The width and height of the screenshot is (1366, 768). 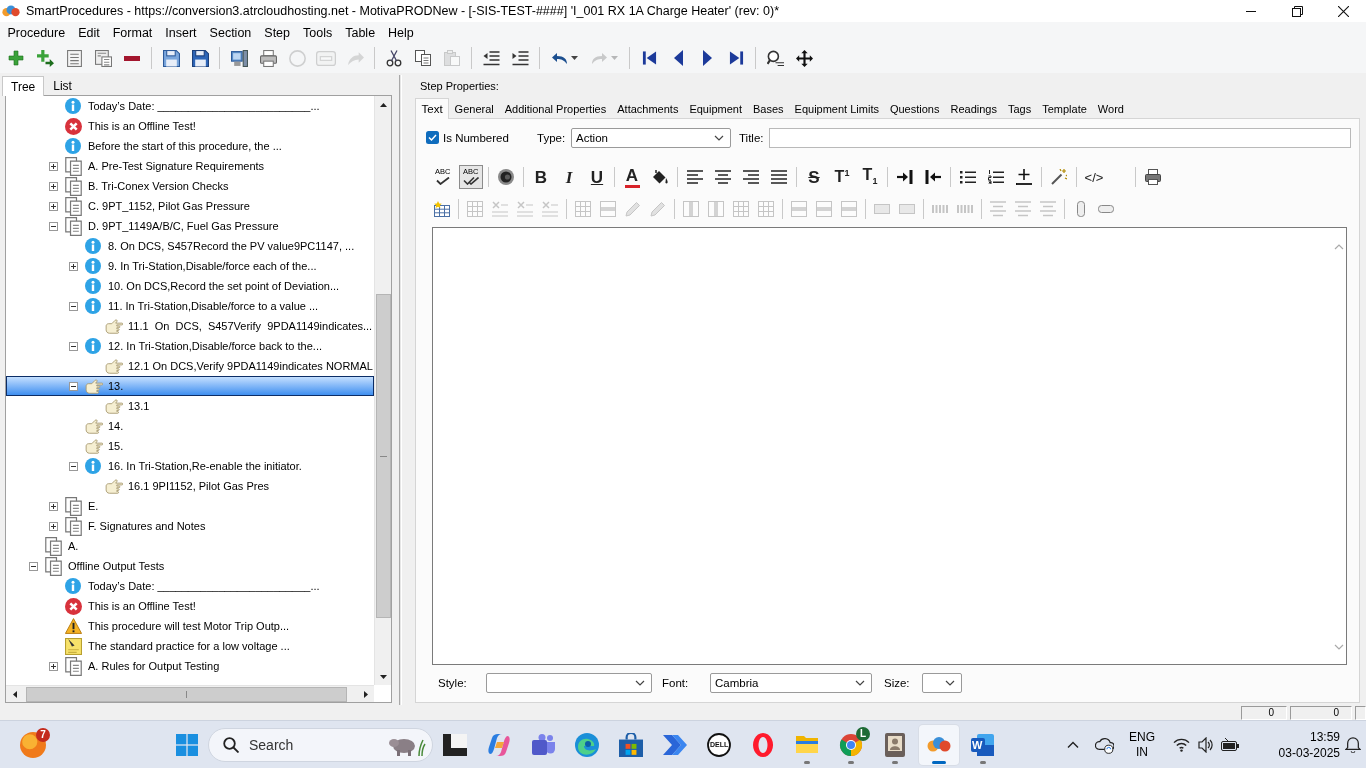 What do you see at coordinates (14, 694) in the screenshot?
I see `triangle-left-icon` at bounding box center [14, 694].